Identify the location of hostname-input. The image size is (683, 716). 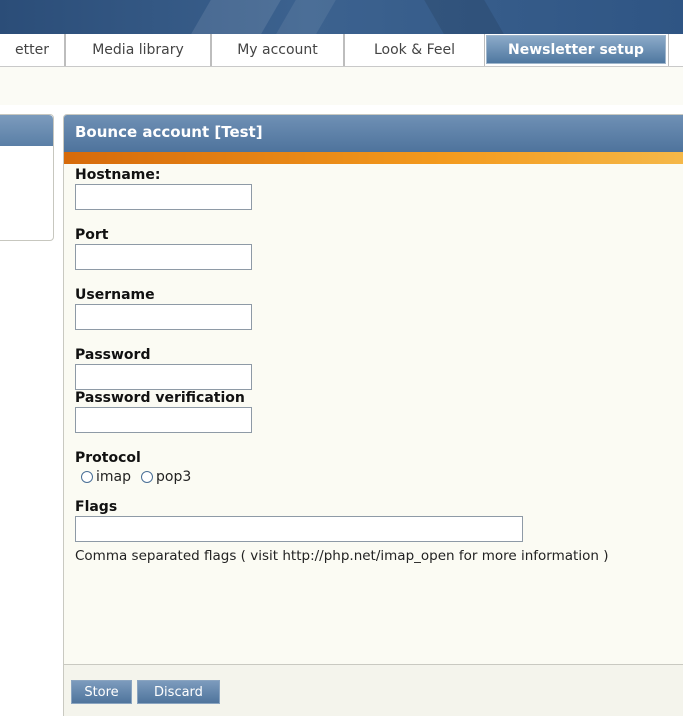
(163, 197).